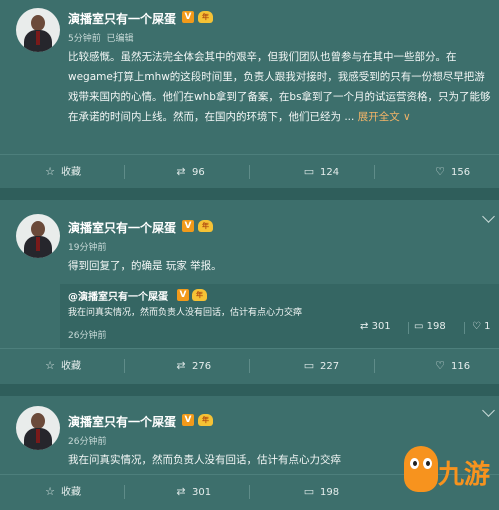 This screenshot has width=499, height=510. I want to click on logo-text: 九游, so click(464, 475).